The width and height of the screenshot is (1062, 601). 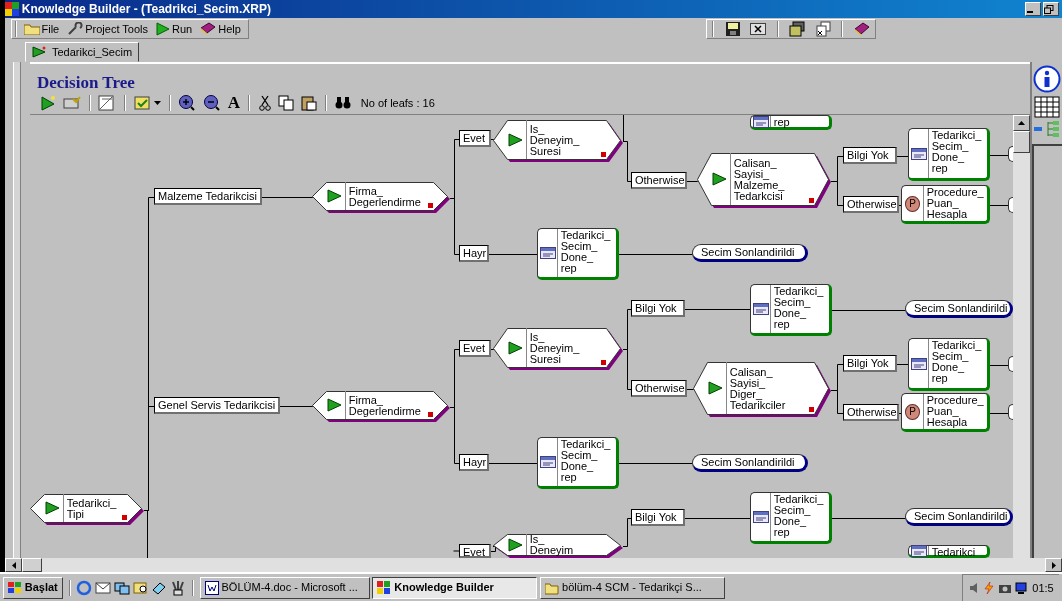 What do you see at coordinates (217, 405) in the screenshot?
I see `branch-label: Genel Servis Tedarikcisi` at bounding box center [217, 405].